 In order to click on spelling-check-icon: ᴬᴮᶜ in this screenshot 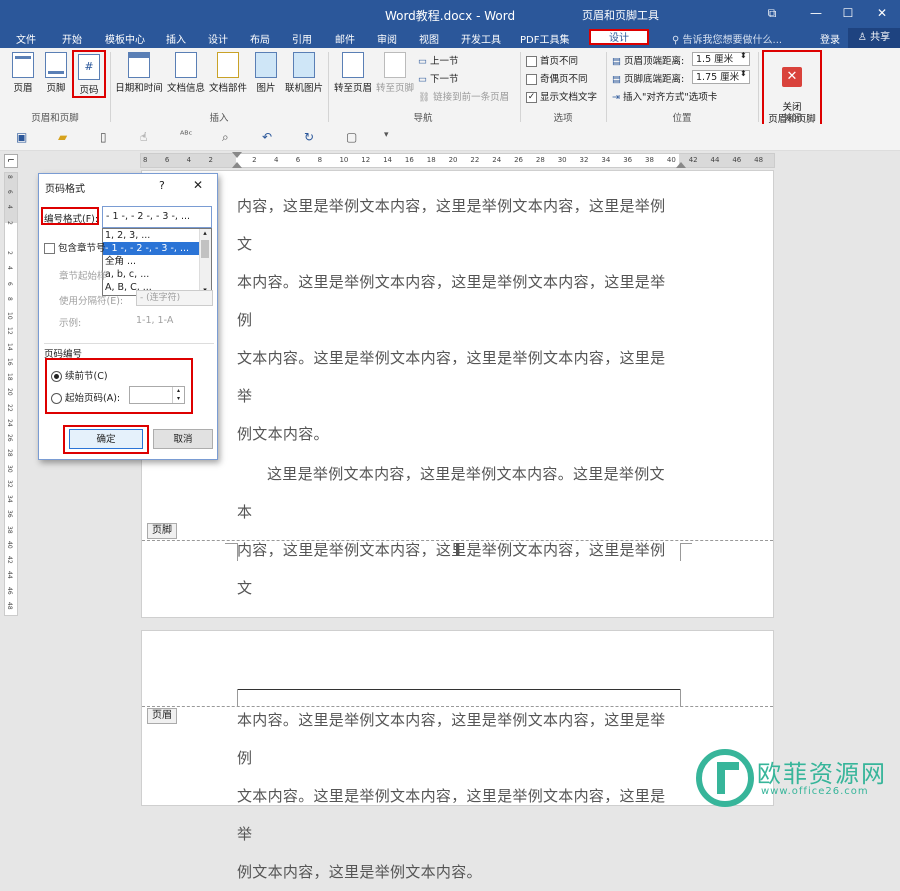, I will do `click(186, 135)`.